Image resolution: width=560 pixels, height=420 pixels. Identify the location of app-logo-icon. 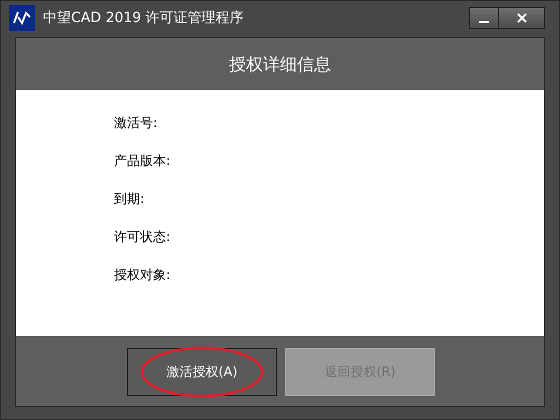
(22, 18).